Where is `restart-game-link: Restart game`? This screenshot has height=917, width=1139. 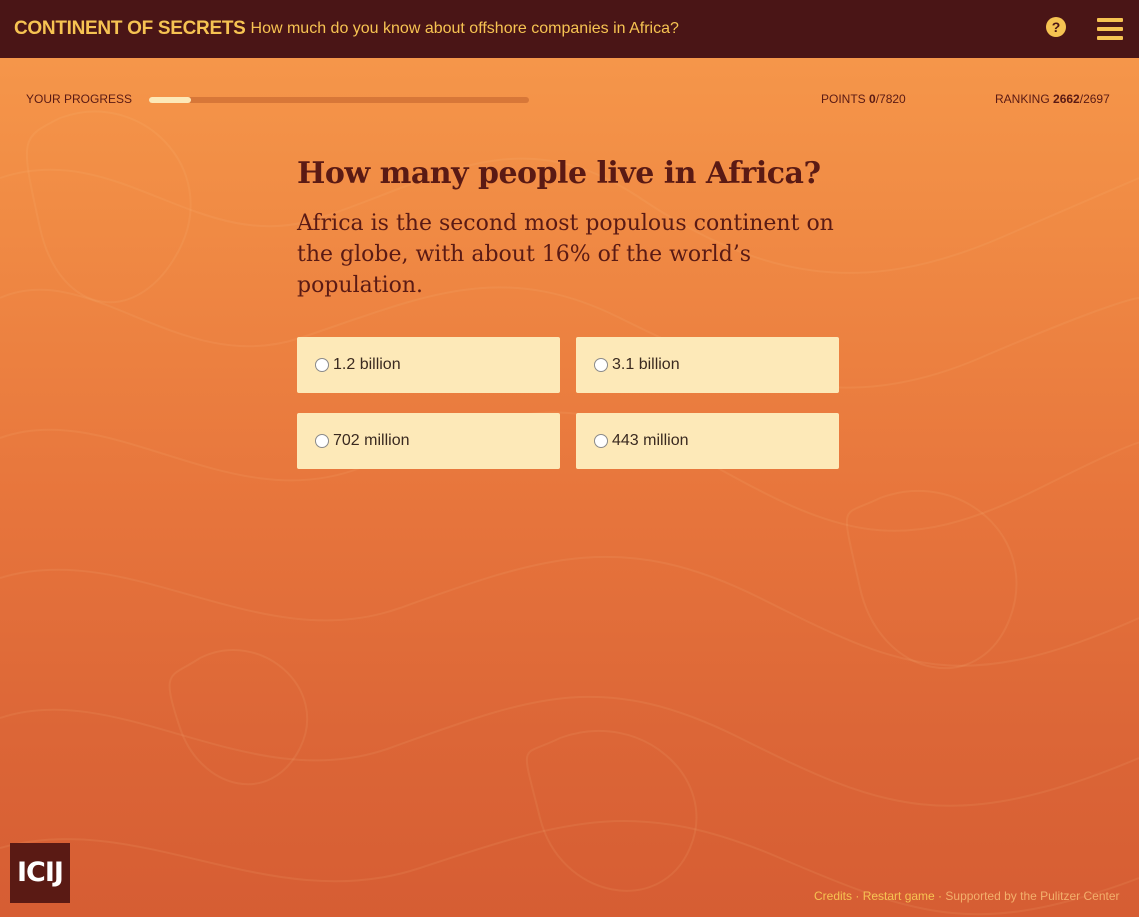 restart-game-link: Restart game is located at coordinates (899, 896).